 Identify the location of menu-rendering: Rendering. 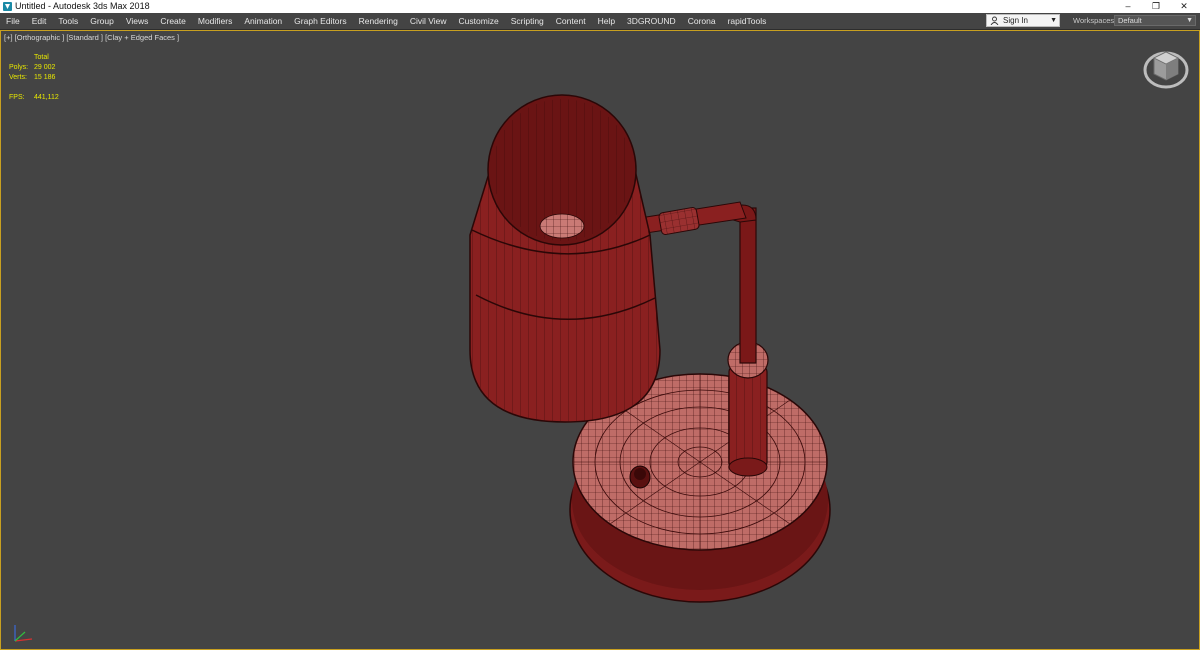
(378, 21).